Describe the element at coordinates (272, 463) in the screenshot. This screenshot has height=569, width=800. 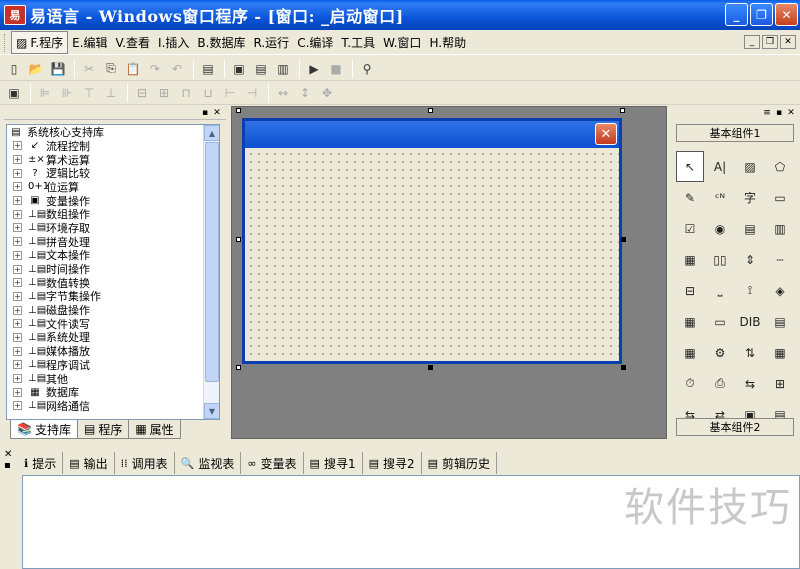
I see `output-tab: ∞ 变量表` at that location.